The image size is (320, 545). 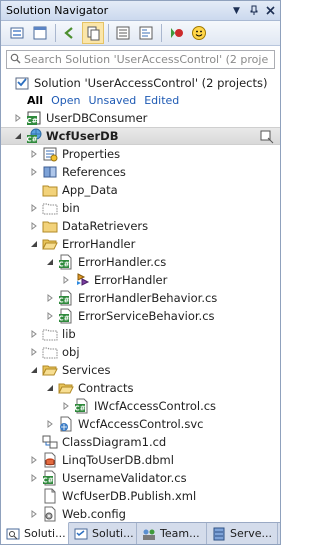 I want to click on class-icon, so click(x=82, y=280).